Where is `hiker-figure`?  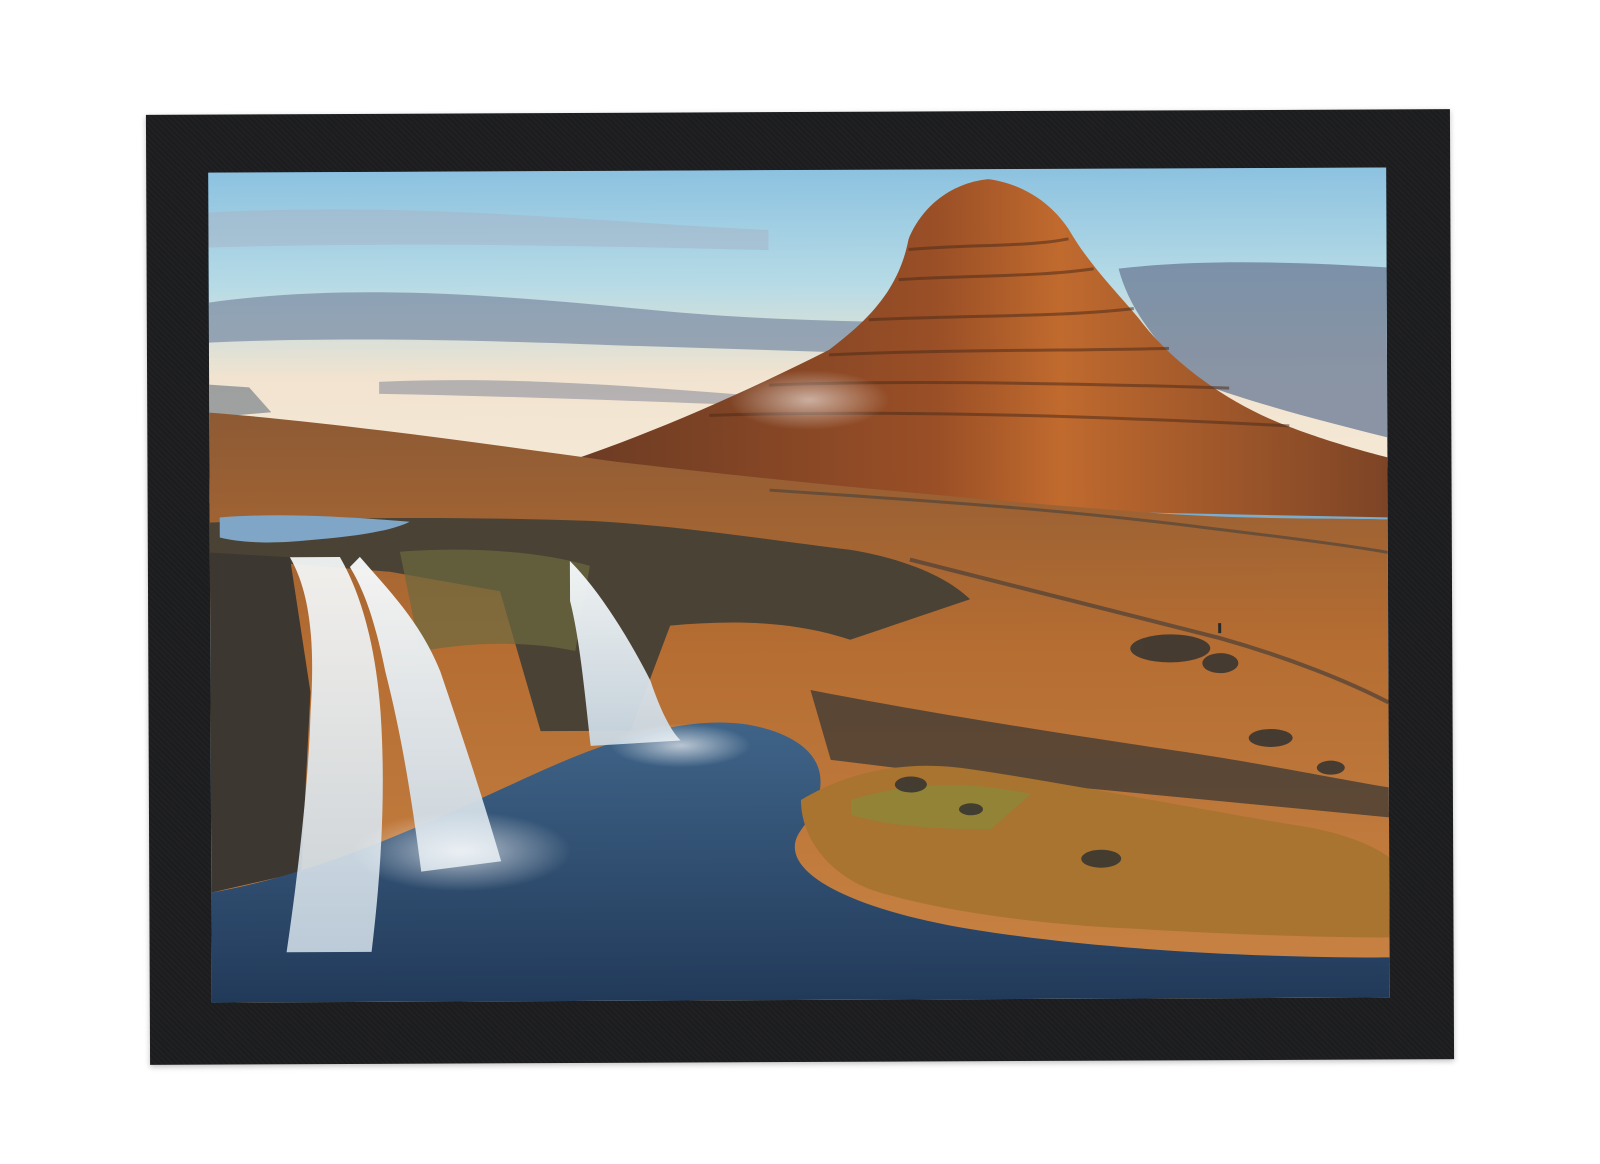
hiker-figure is located at coordinates (1220, 628).